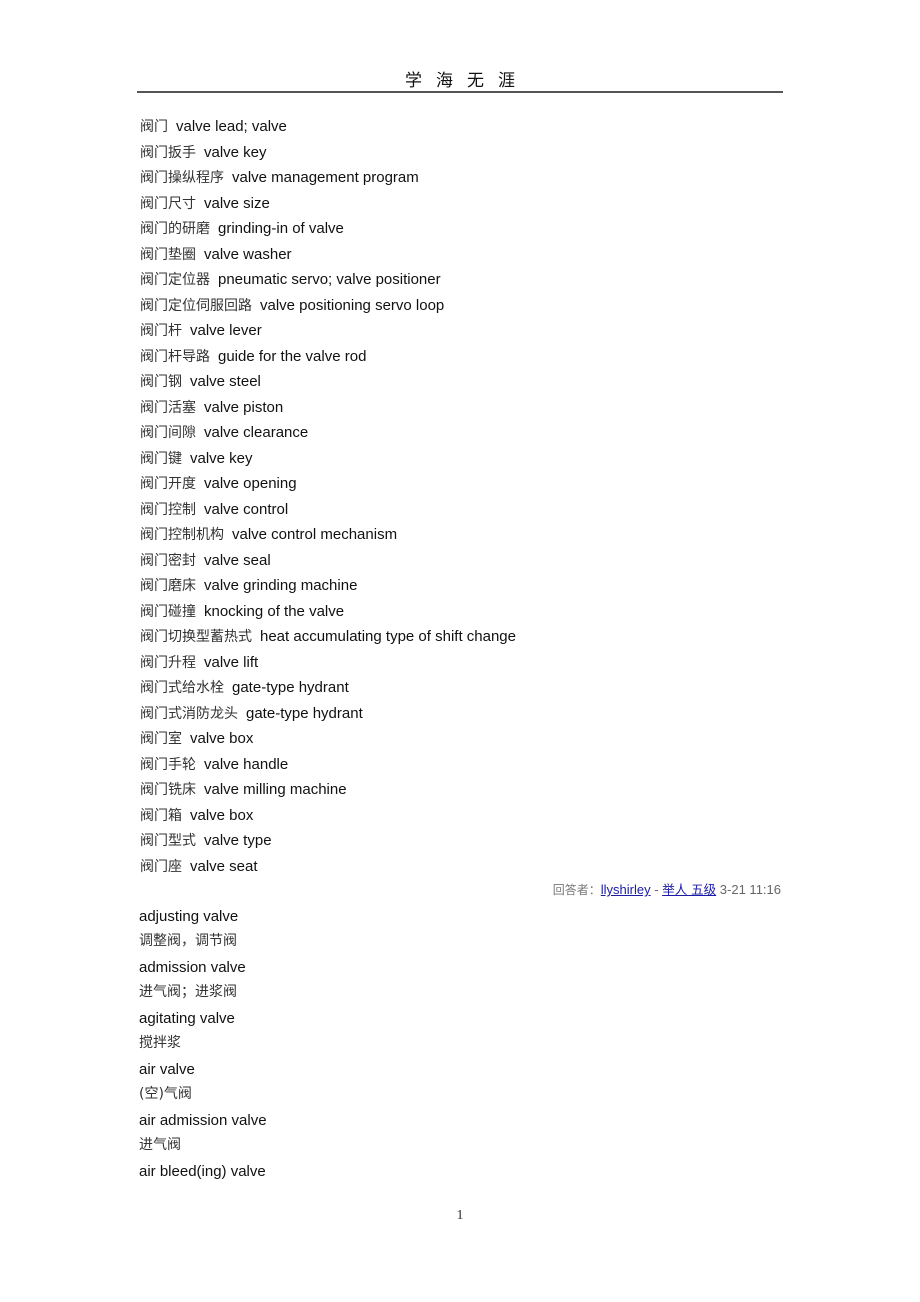  I want to click on chinese-term: 阀门开度, so click(168, 484).